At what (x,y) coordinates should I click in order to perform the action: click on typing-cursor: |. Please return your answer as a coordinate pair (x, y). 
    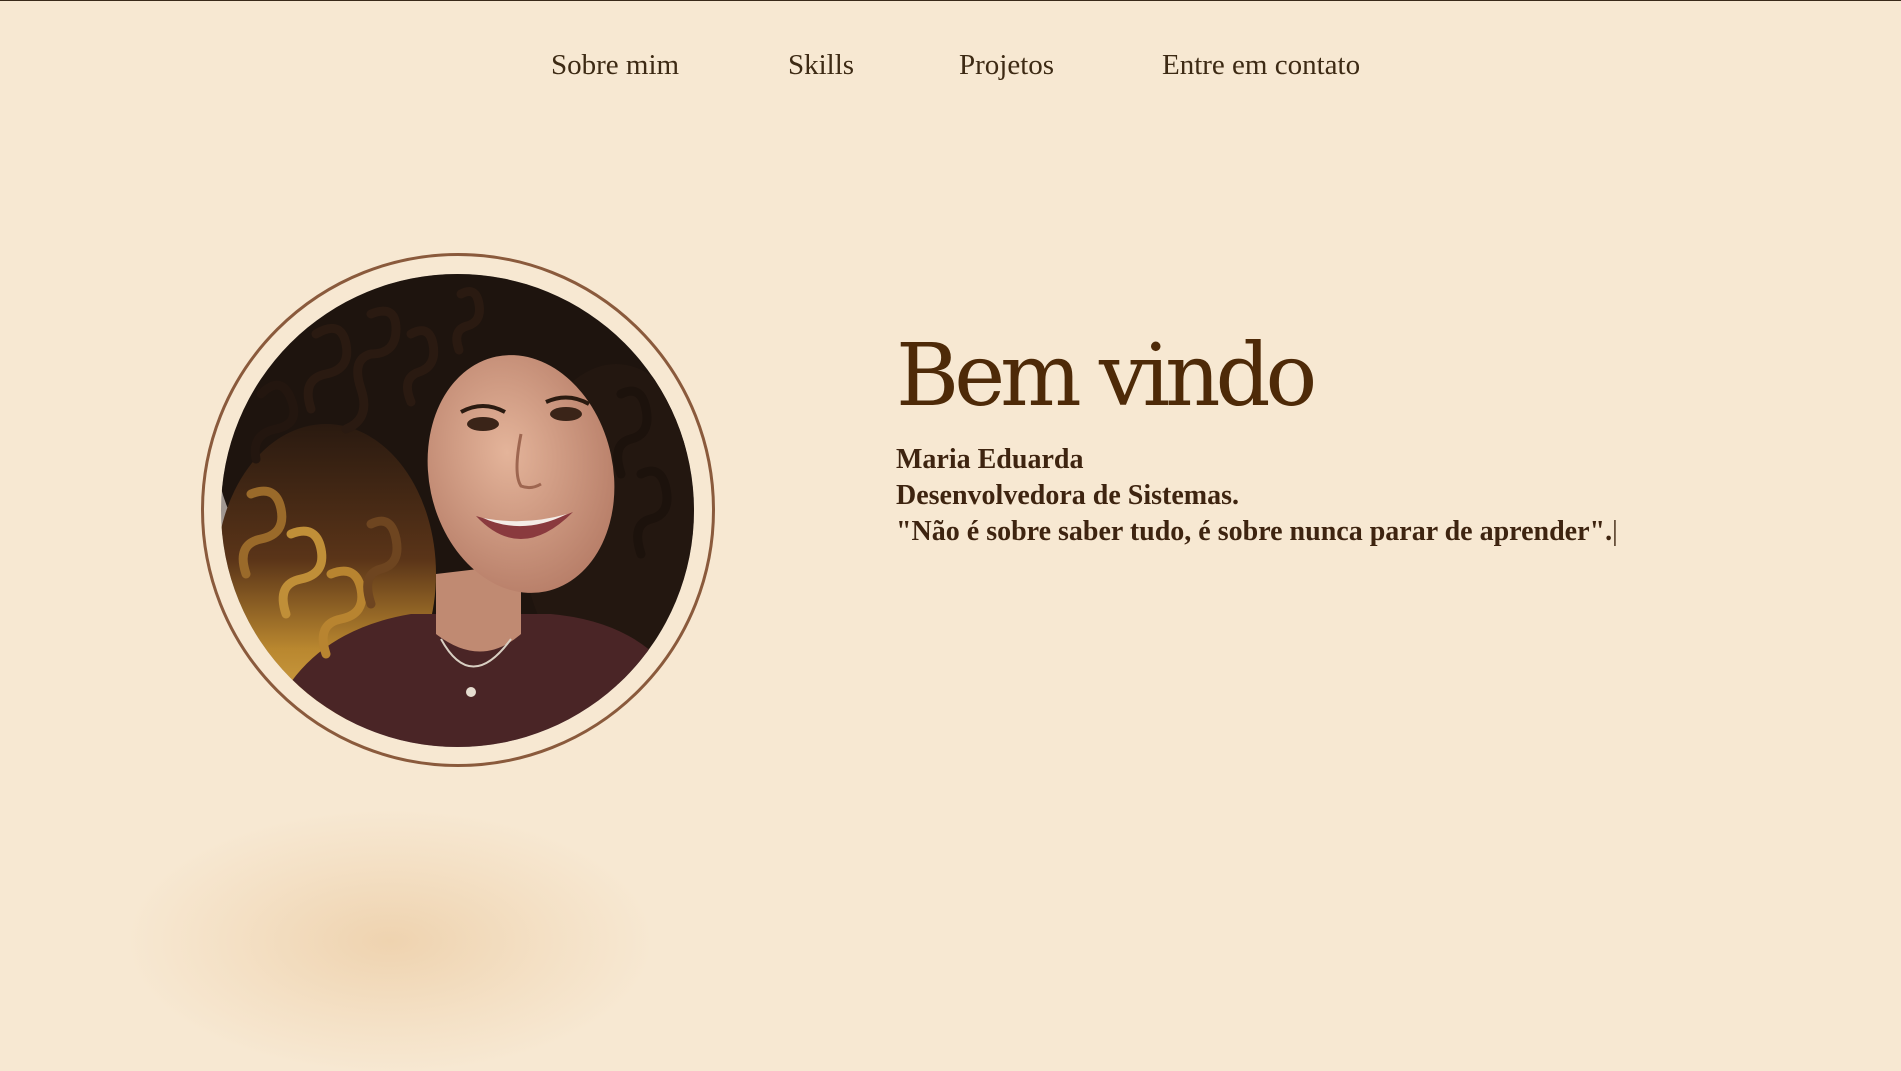
    Looking at the image, I should click on (1615, 531).